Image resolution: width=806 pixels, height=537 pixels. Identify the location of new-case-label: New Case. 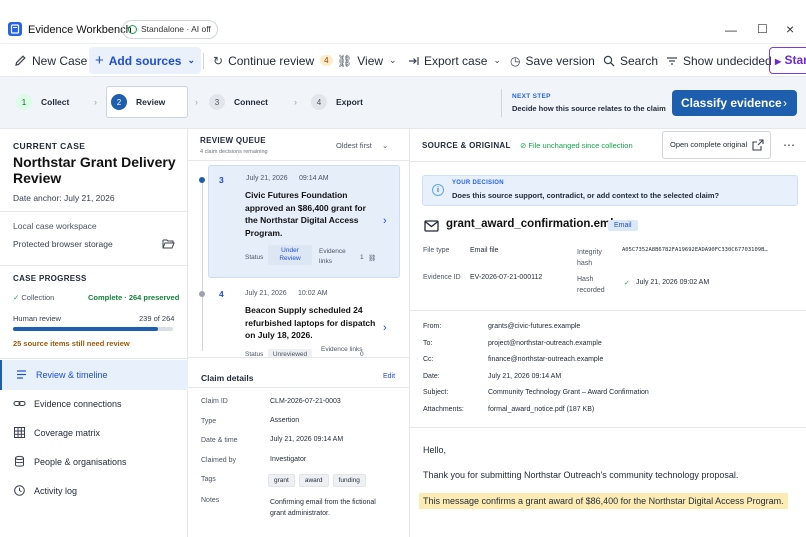
(60, 60).